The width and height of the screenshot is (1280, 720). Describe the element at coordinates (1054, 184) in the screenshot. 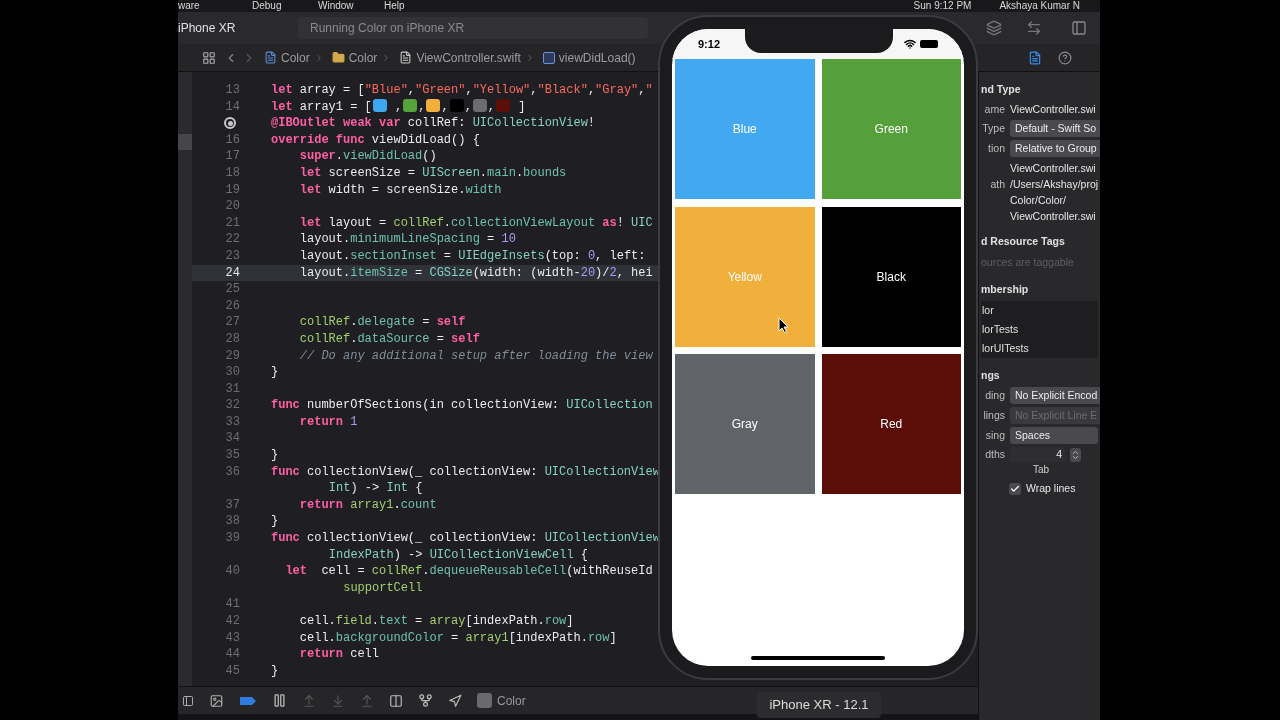

I see `field-value: /Users/Akshay/proj` at that location.